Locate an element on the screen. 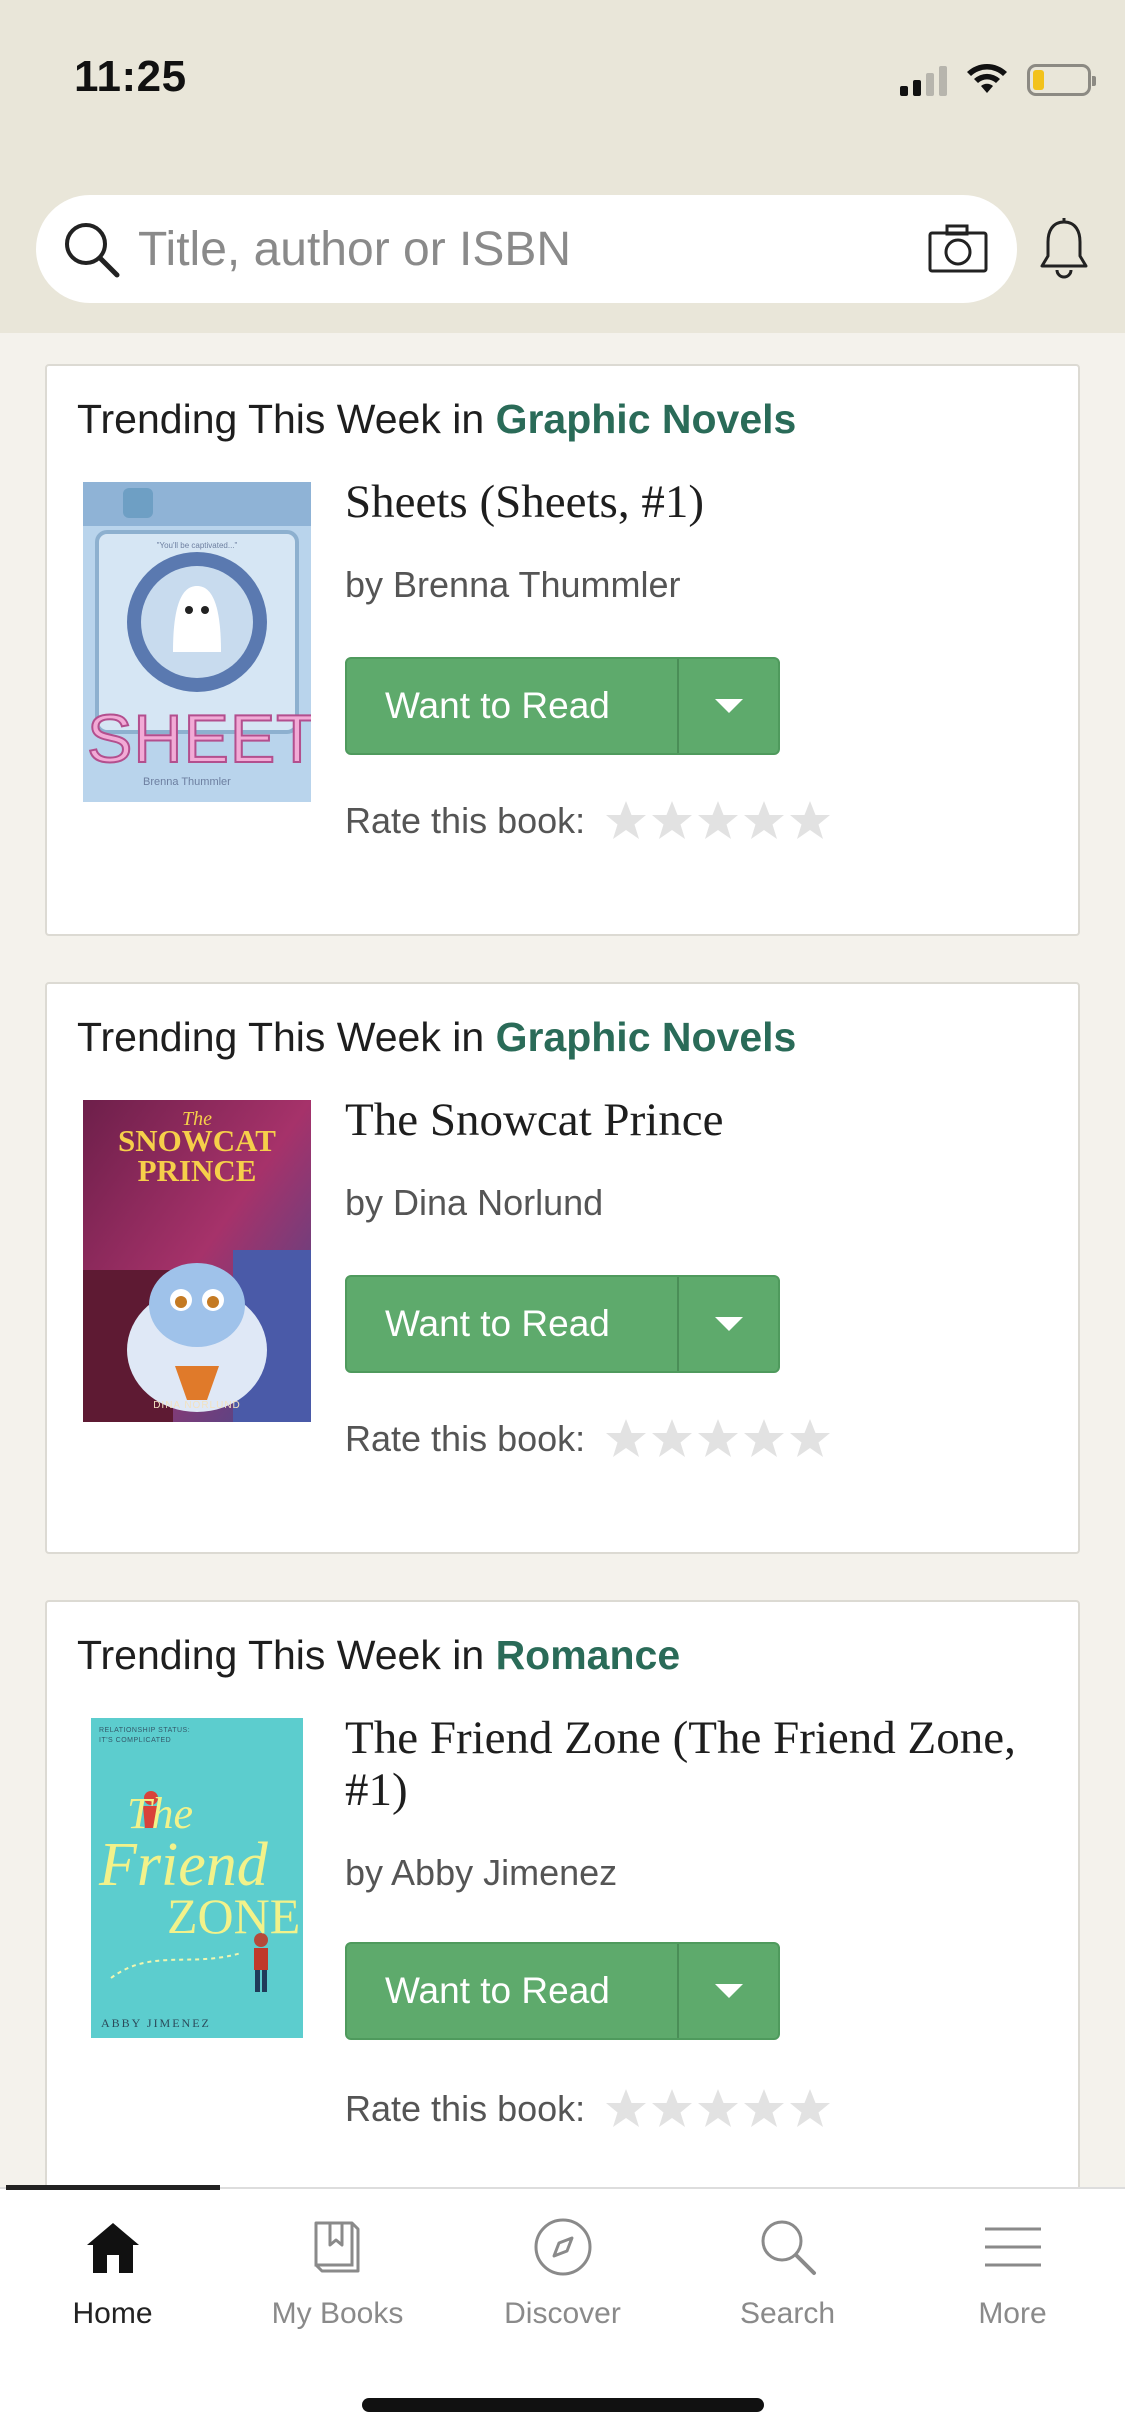 The width and height of the screenshot is (1125, 2436). book-author: by Brenna Thummler is located at coordinates (512, 585).